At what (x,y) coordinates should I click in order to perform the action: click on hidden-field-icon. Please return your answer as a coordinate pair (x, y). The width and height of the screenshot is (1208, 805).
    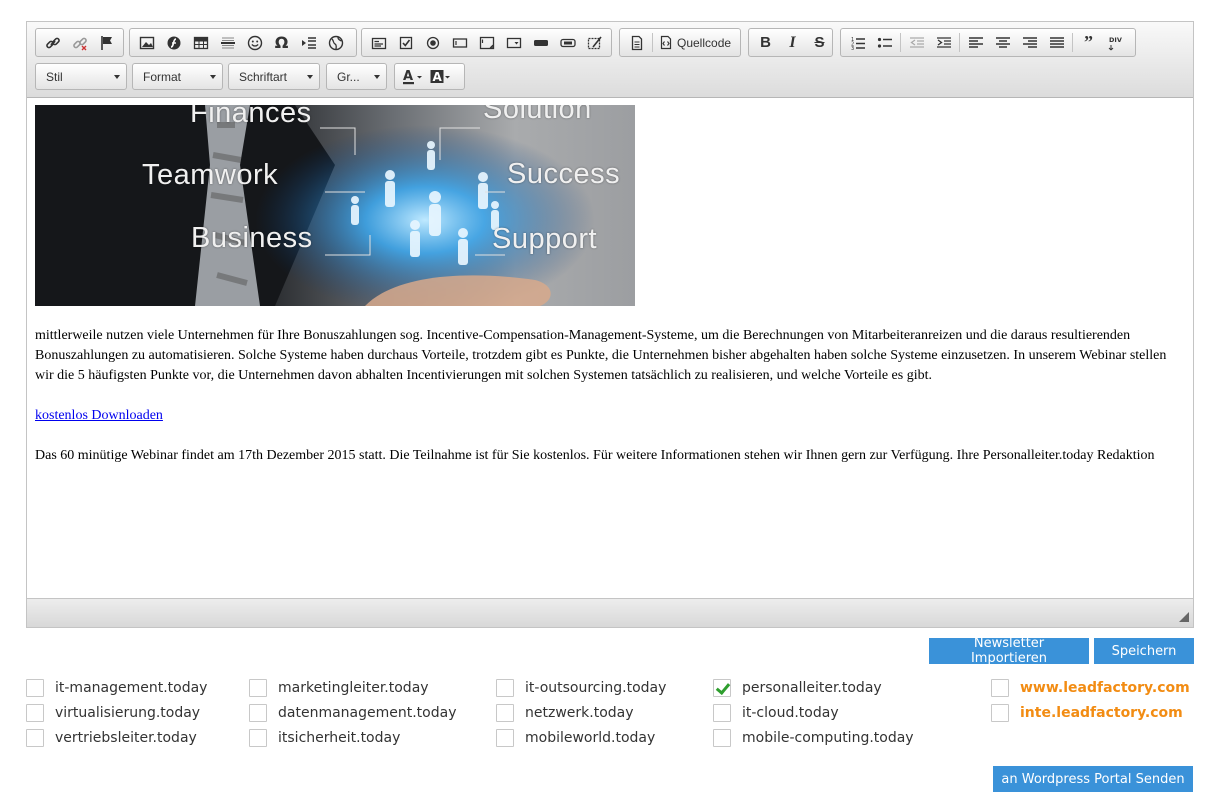
    Looking at the image, I should click on (594, 42).